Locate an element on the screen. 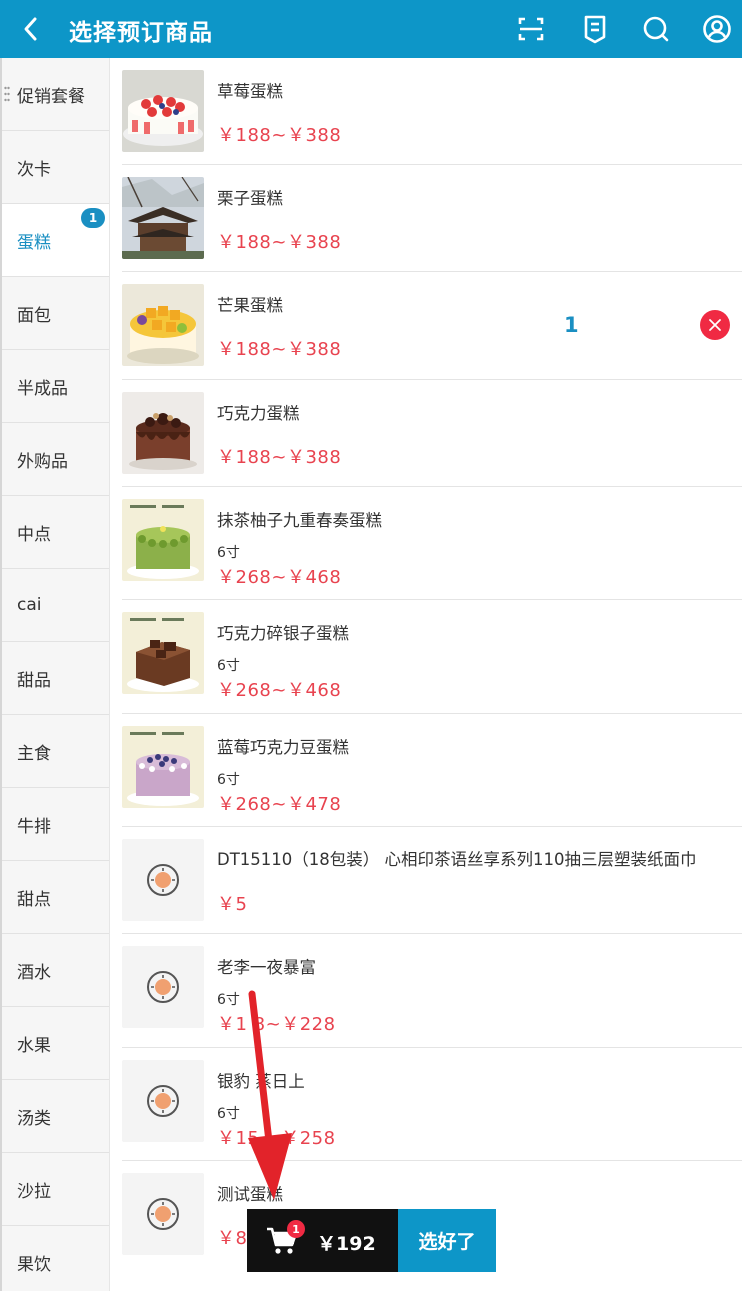 The height and width of the screenshot is (1291, 742). scan-button is located at coordinates (531, 29).